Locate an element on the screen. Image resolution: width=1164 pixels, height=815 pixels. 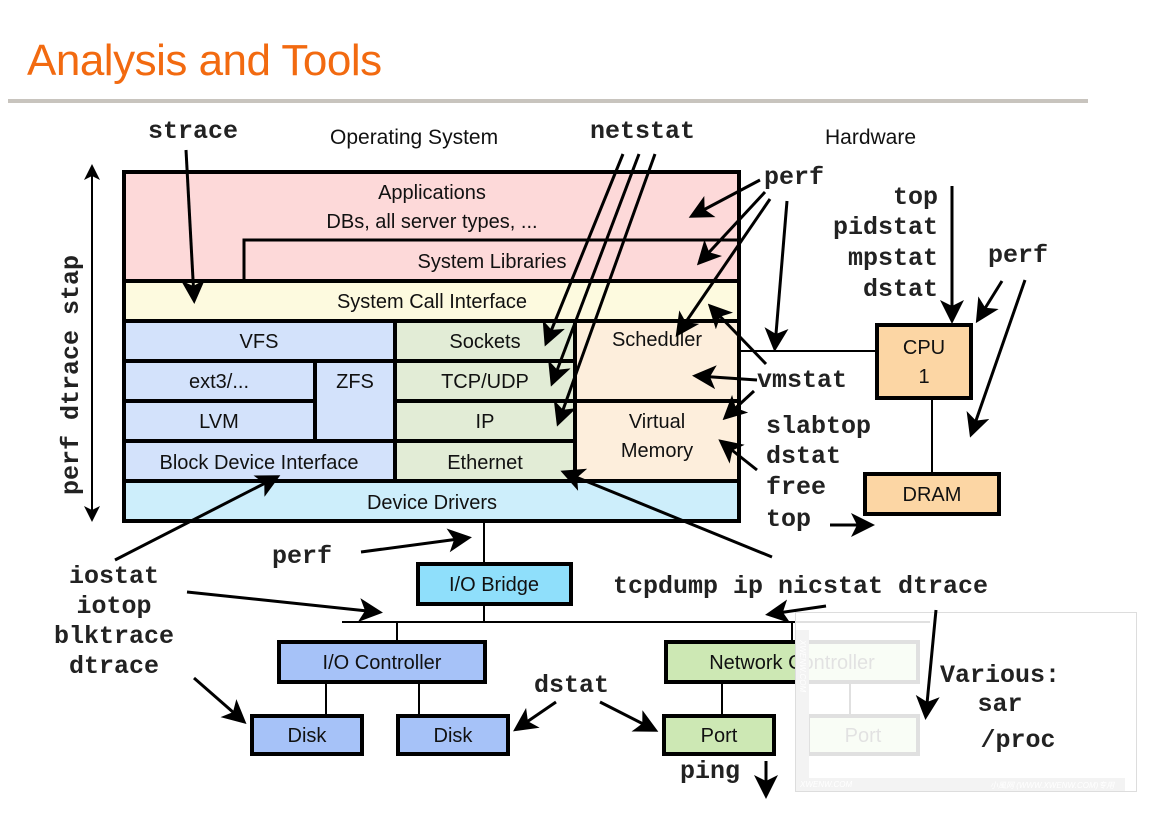
various-tools-layer: Various: sar /proc is located at coordinates (987, 682).